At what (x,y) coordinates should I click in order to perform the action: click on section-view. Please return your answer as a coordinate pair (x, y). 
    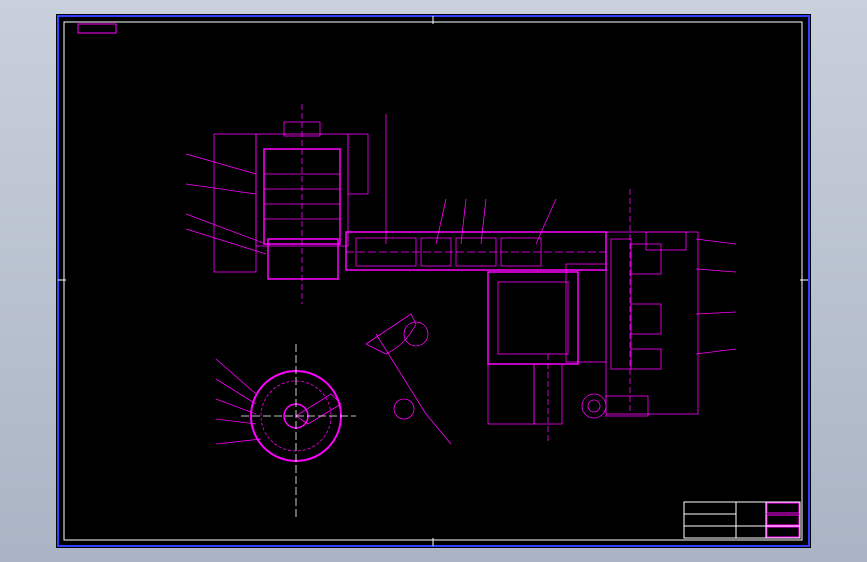
    Looking at the image, I should click on (285, 431).